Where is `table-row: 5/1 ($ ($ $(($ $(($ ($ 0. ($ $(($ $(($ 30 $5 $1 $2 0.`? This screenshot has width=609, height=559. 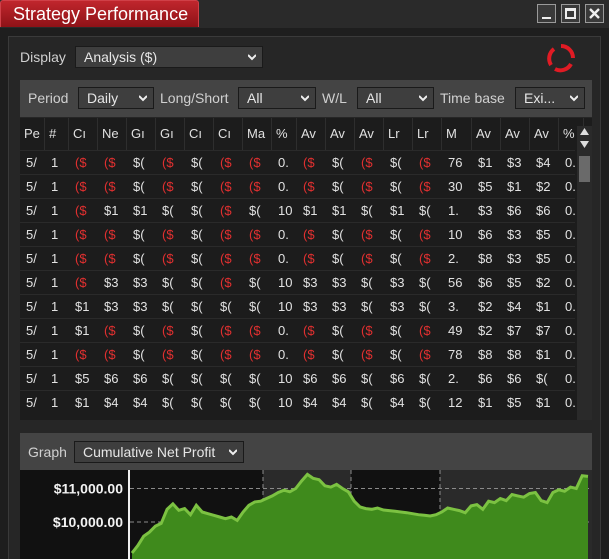 table-row: 5/1 ($ ($ $(($ $(($ ($ 0. ($ $(($ $(($ 30 $5 $1 $2 0. is located at coordinates (298, 186).